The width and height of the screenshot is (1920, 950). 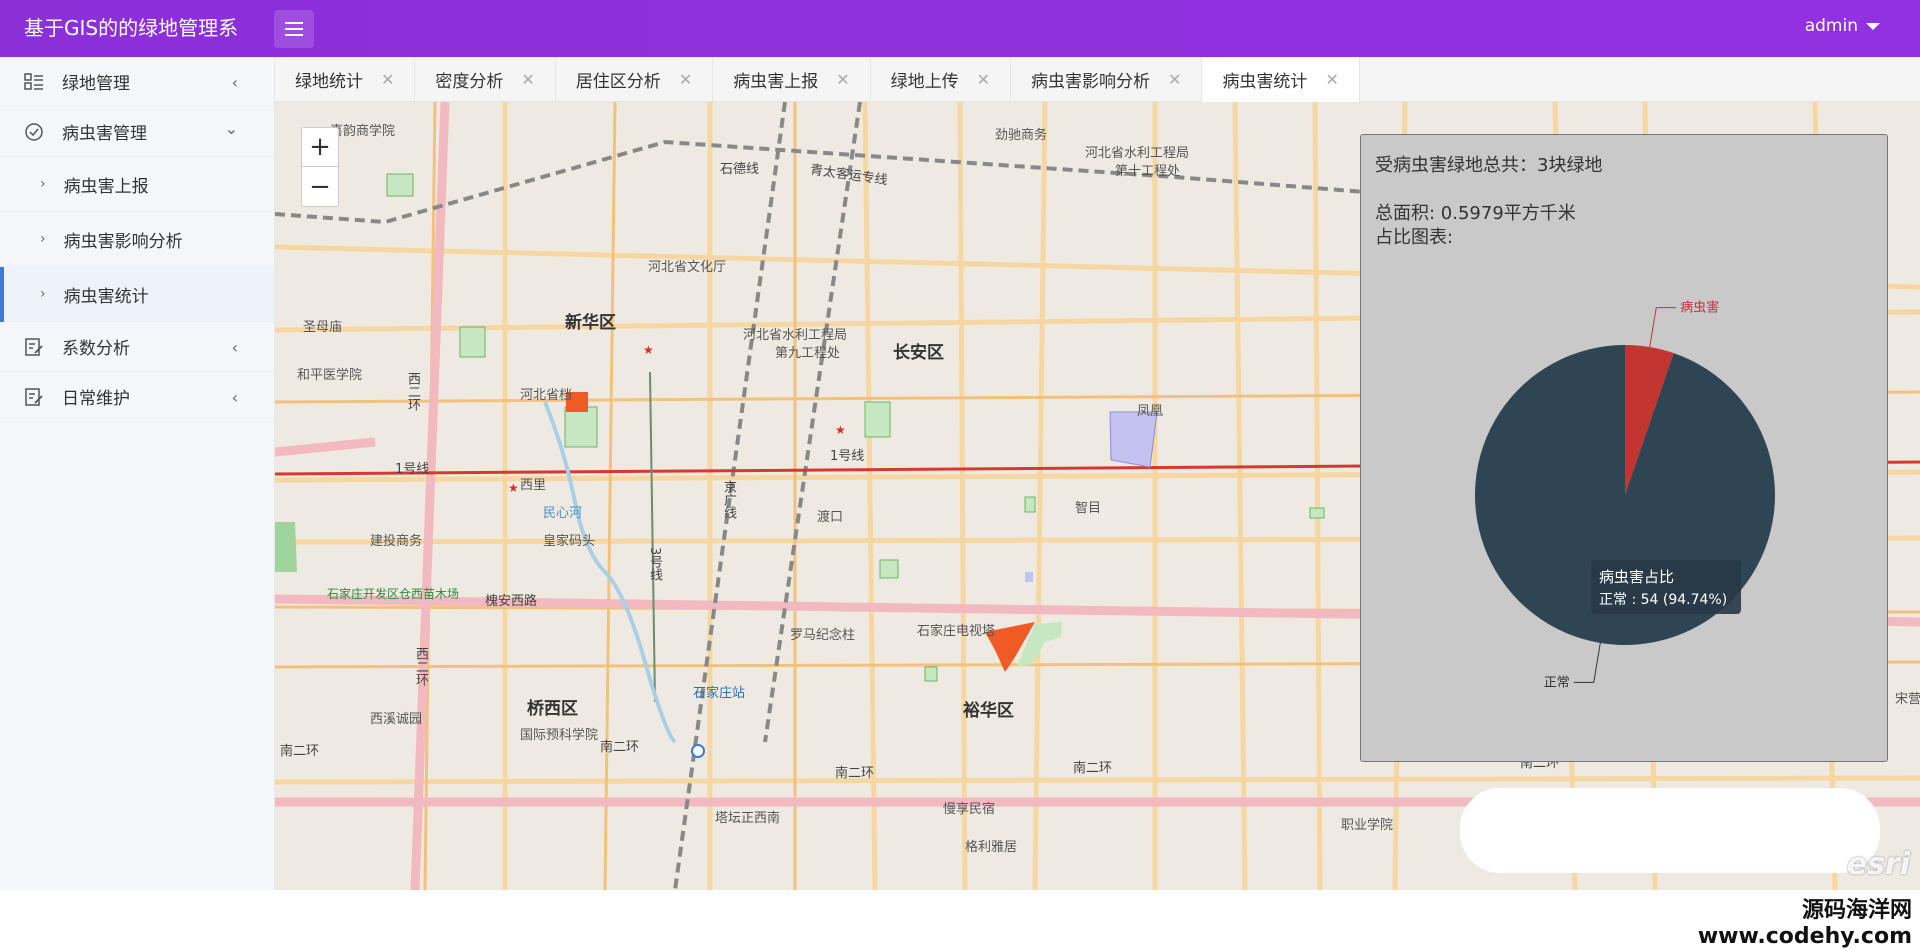 What do you see at coordinates (918, 353) in the screenshot?
I see `map-label: 长安区` at bounding box center [918, 353].